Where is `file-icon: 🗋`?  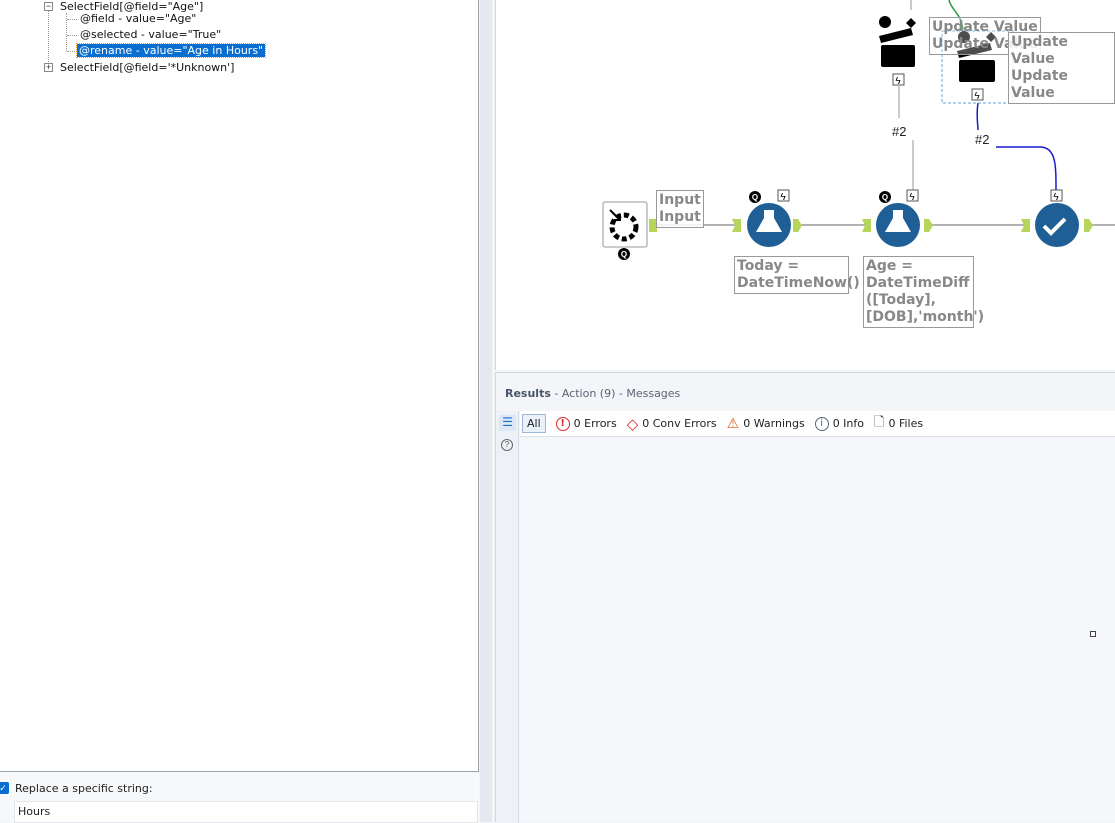
file-icon: 🗋 is located at coordinates (879, 422).